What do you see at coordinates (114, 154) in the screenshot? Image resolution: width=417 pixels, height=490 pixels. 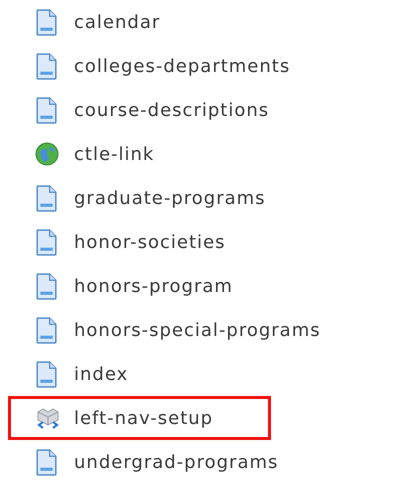 I see `file-name: ctle-link` at bounding box center [114, 154].